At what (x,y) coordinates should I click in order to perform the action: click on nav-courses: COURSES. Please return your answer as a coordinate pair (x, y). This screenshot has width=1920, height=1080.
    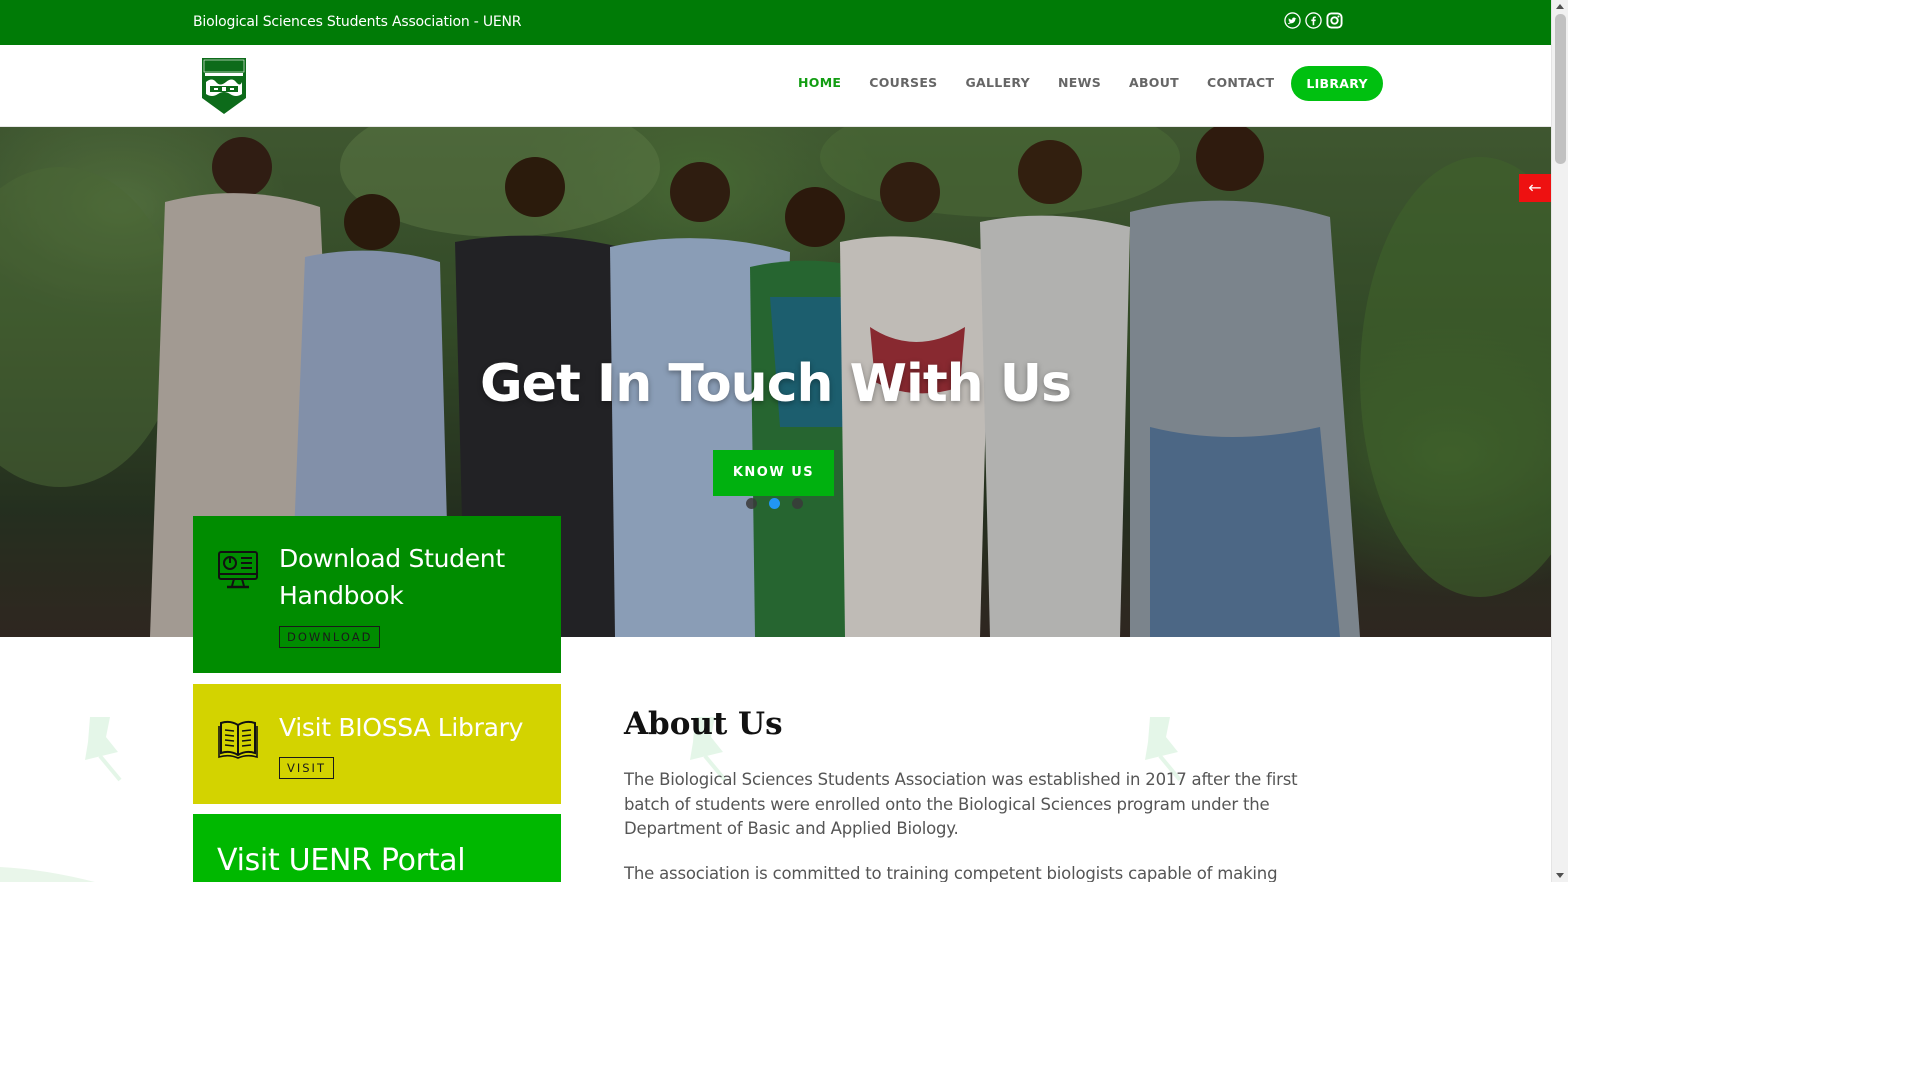
    Looking at the image, I should click on (903, 83).